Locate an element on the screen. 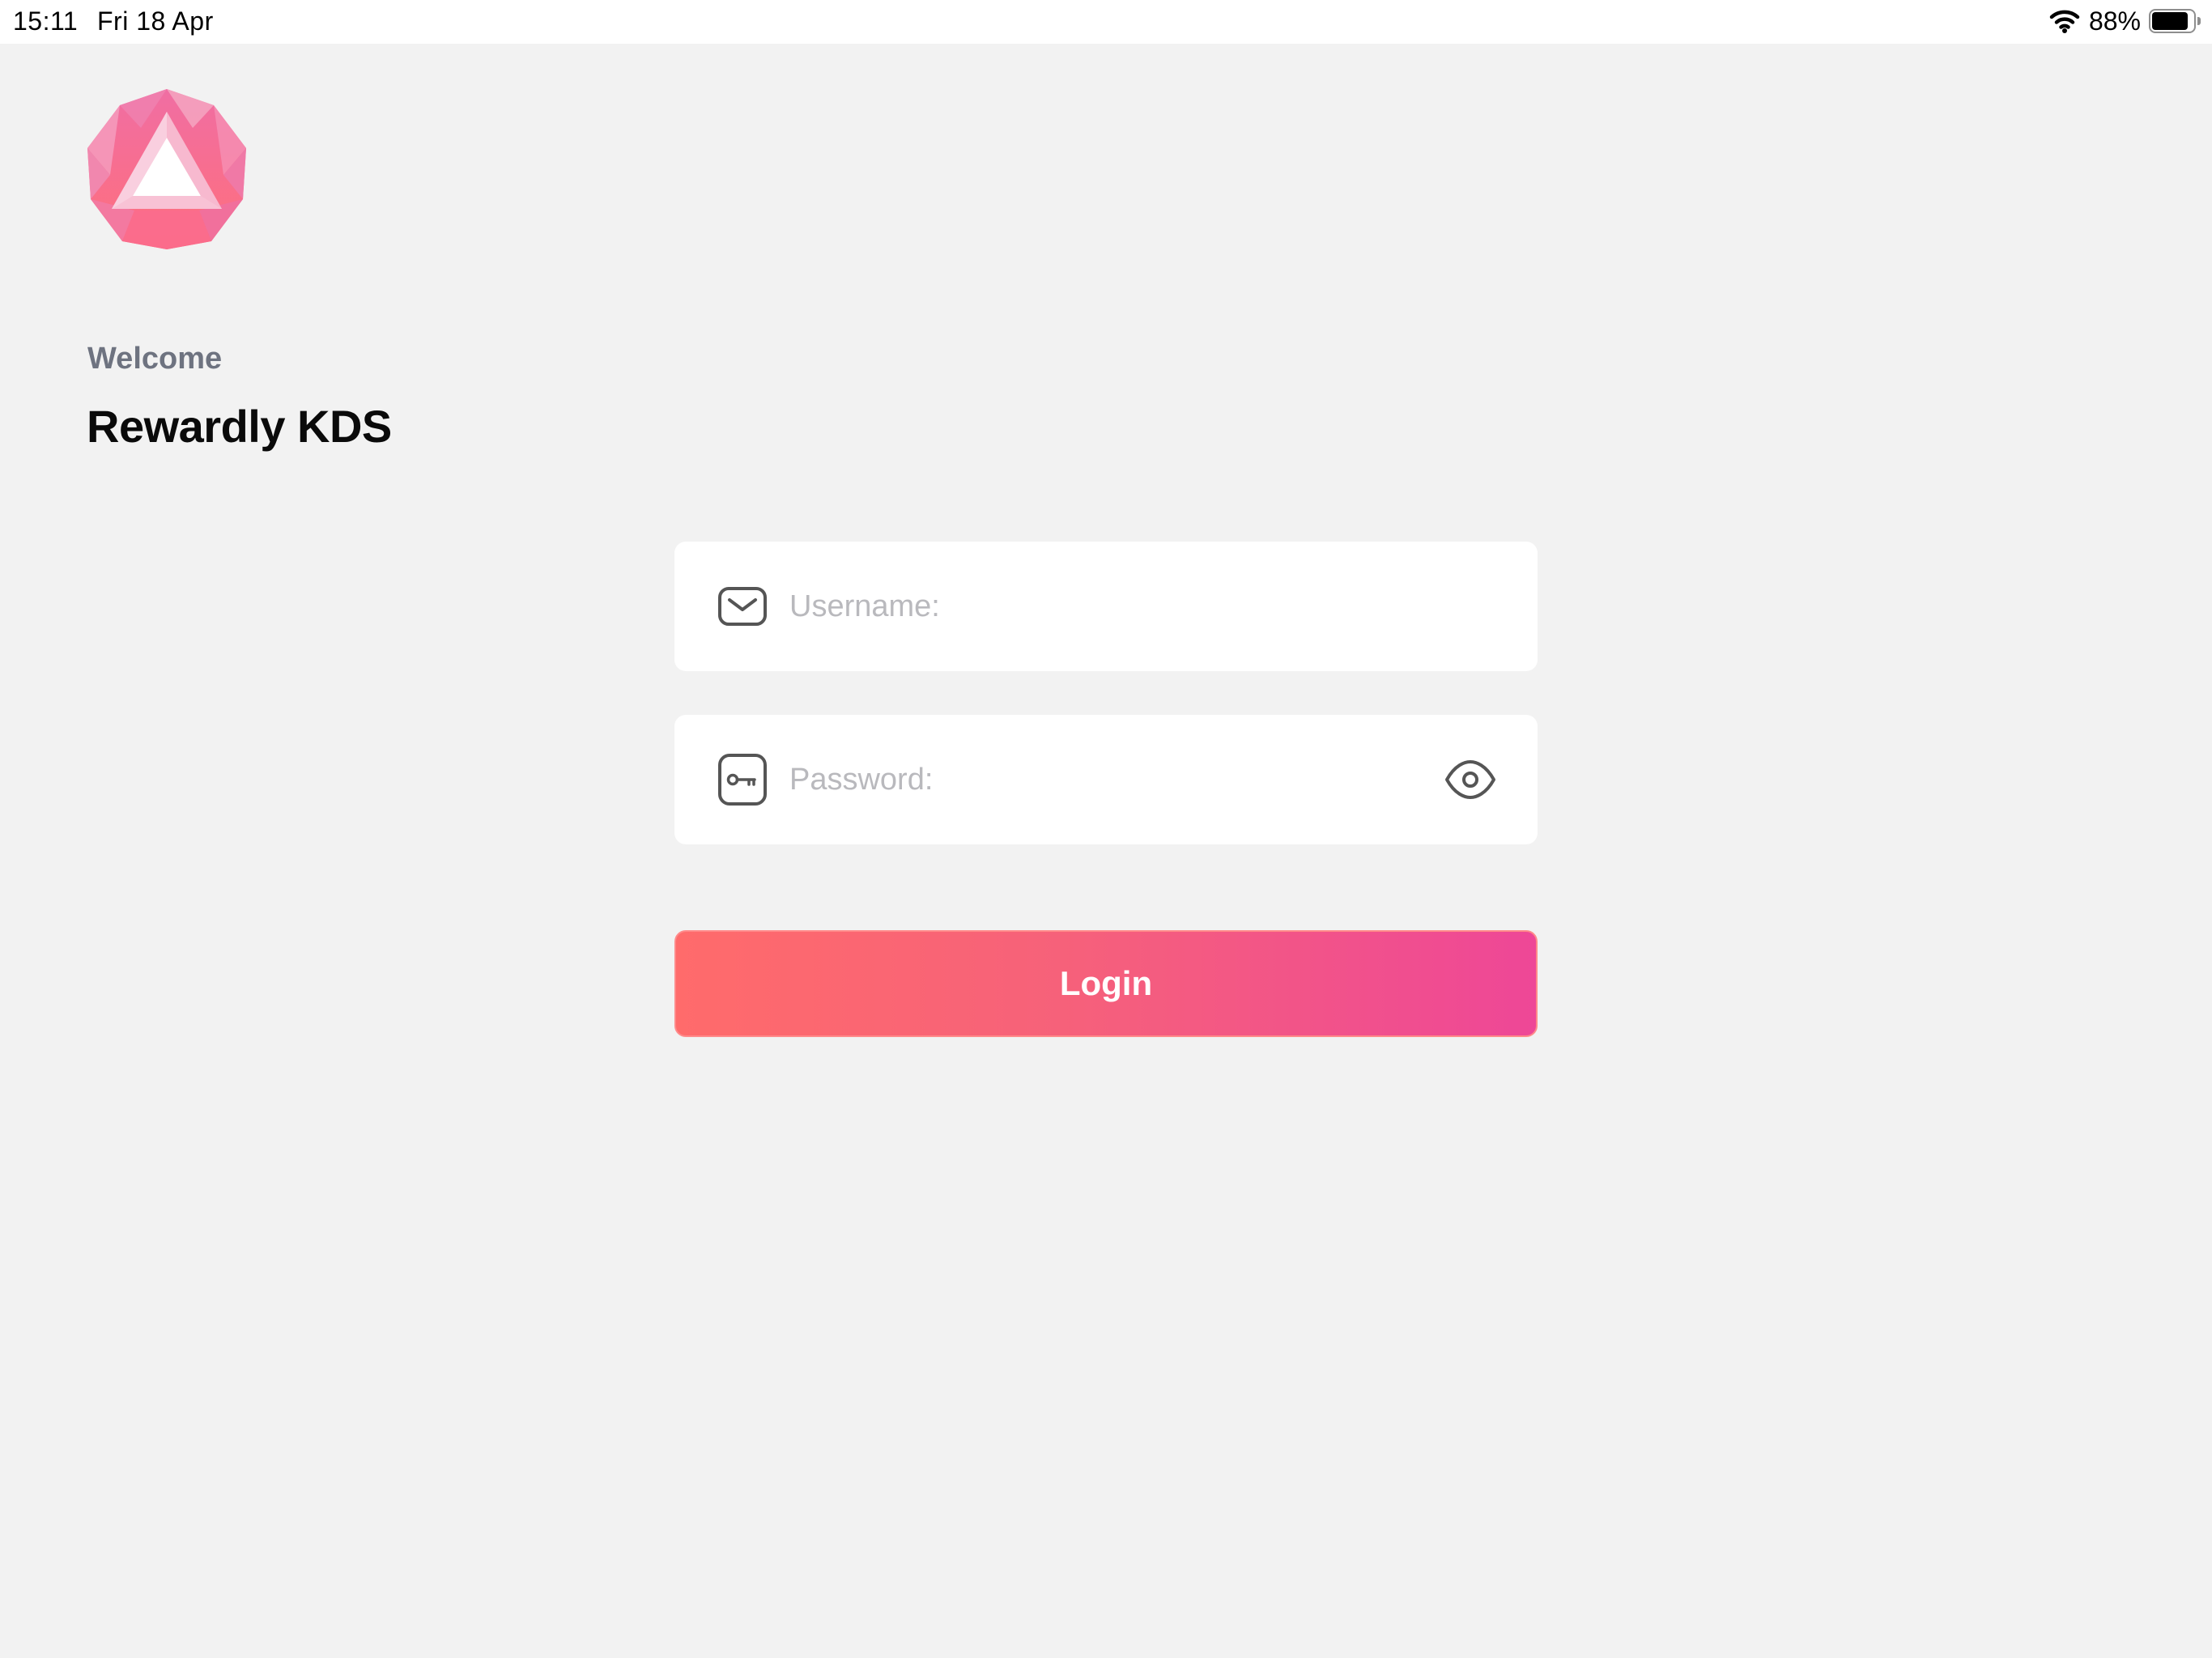 The image size is (2212, 1658). status-indicators: 88% is located at coordinates (2125, 21).